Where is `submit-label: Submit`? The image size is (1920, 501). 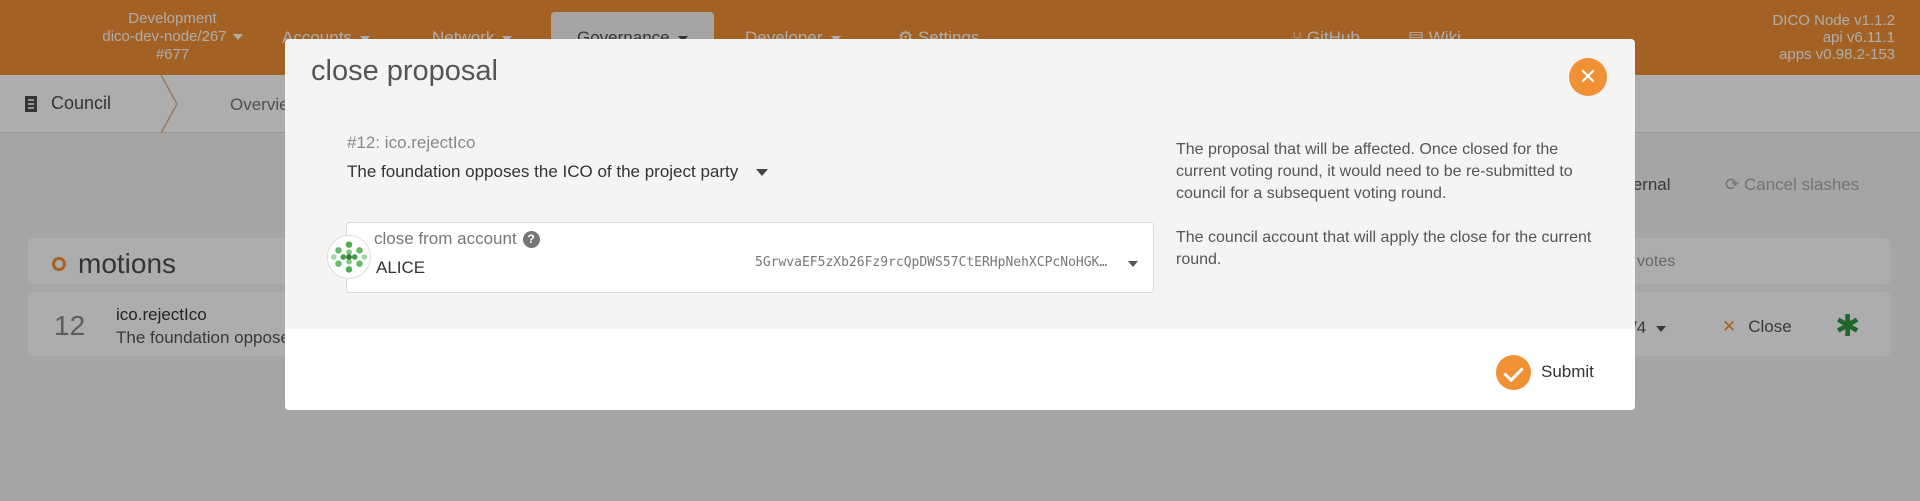 submit-label: Submit is located at coordinates (1567, 371).